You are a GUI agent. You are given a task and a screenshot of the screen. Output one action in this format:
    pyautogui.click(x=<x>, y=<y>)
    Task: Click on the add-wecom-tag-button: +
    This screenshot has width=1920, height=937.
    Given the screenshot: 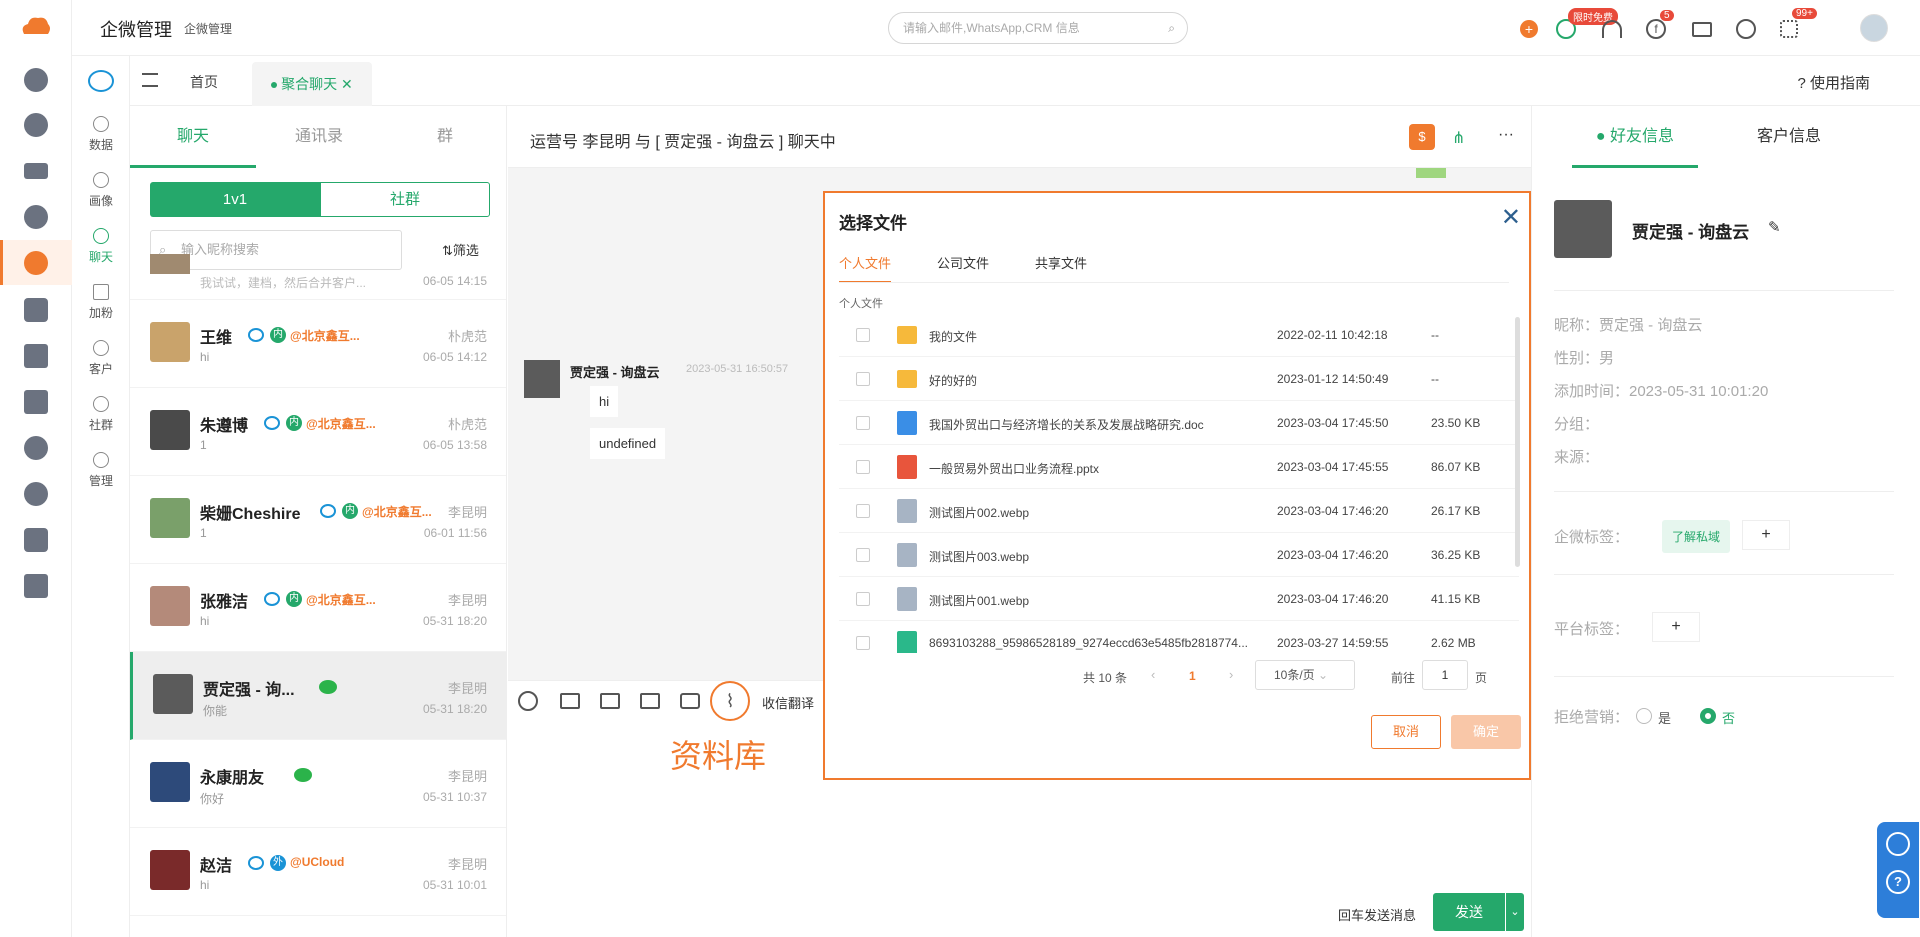 What is the action you would take?
    pyautogui.click(x=1766, y=535)
    